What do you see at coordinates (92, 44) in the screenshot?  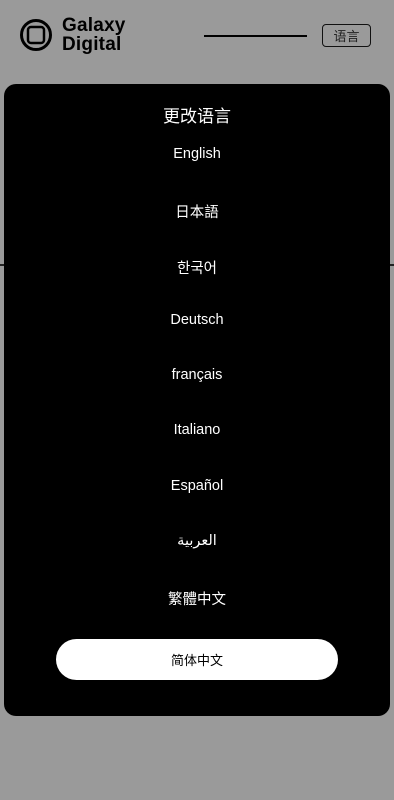 I see `logo-text-line2: Digital` at bounding box center [92, 44].